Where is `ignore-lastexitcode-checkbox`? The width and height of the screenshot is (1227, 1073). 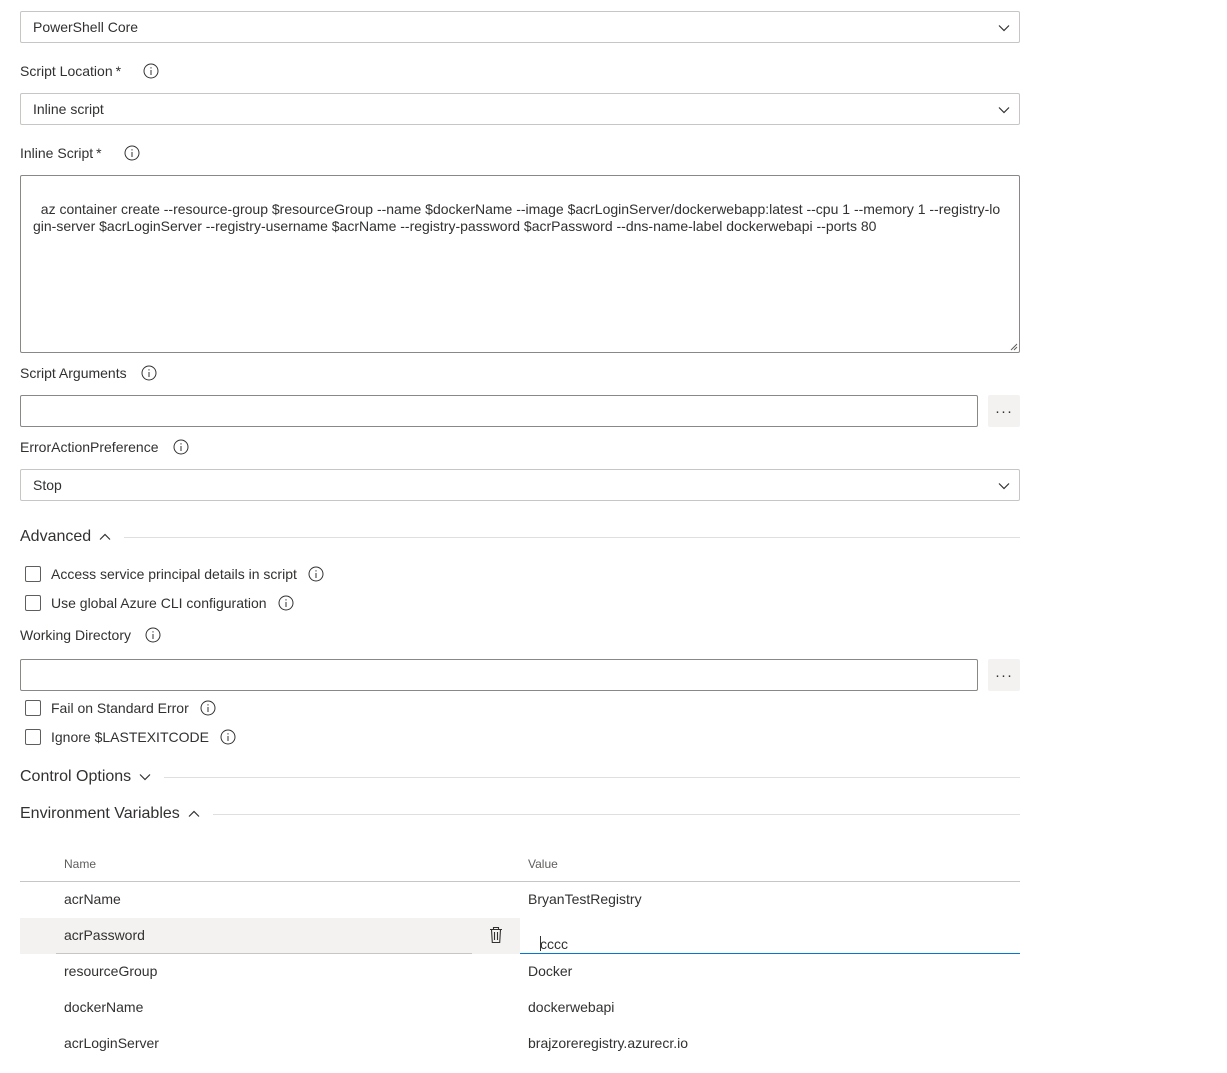
ignore-lastexitcode-checkbox is located at coordinates (33, 737).